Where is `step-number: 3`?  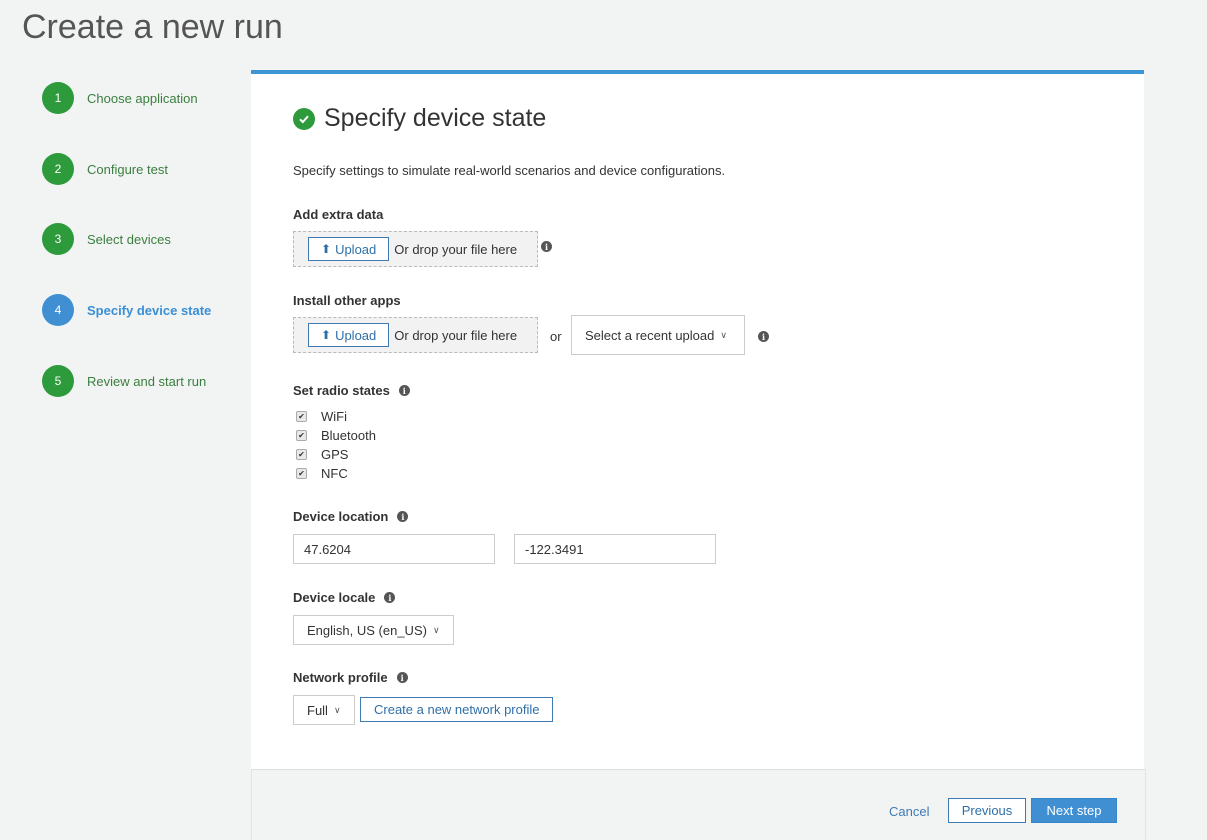 step-number: 3 is located at coordinates (58, 239).